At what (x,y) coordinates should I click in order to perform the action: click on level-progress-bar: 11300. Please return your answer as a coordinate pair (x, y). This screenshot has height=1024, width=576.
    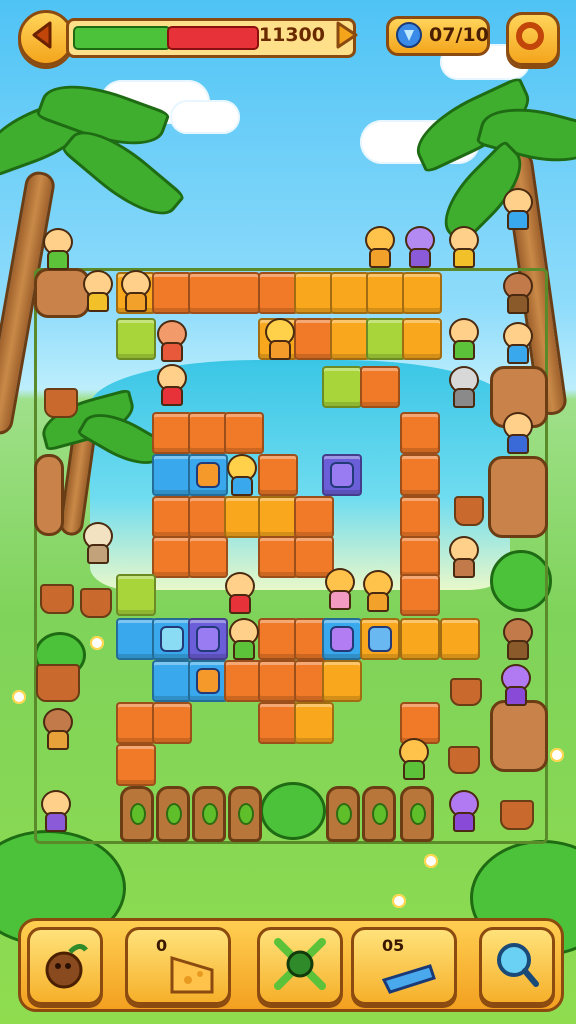
    Looking at the image, I should click on (211, 38).